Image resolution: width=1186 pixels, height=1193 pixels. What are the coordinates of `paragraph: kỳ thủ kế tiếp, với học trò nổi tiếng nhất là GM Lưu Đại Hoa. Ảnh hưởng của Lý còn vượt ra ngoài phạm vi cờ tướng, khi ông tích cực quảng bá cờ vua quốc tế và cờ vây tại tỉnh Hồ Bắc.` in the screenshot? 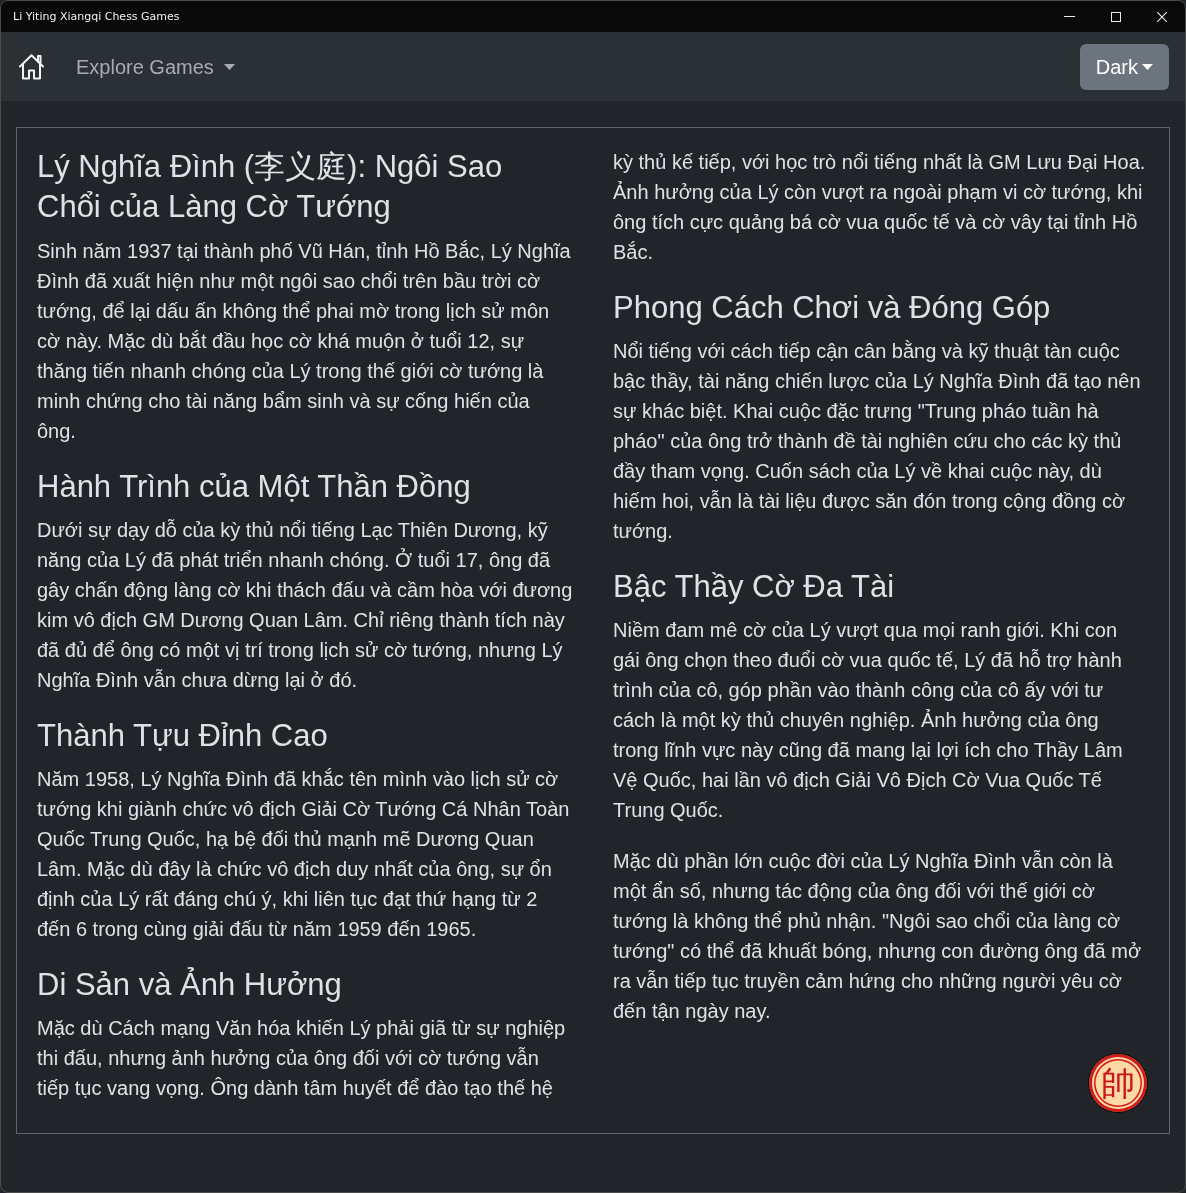 It's located at (880, 207).